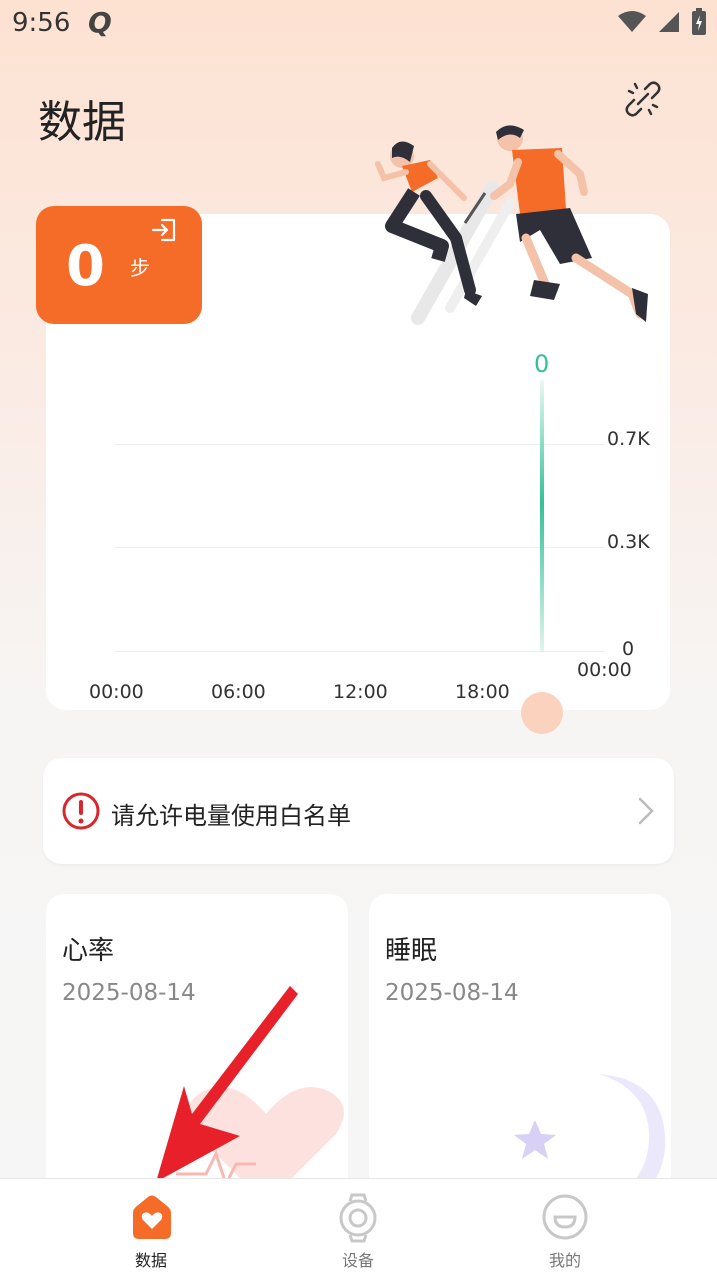  I want to click on warning-icon, so click(81, 811).